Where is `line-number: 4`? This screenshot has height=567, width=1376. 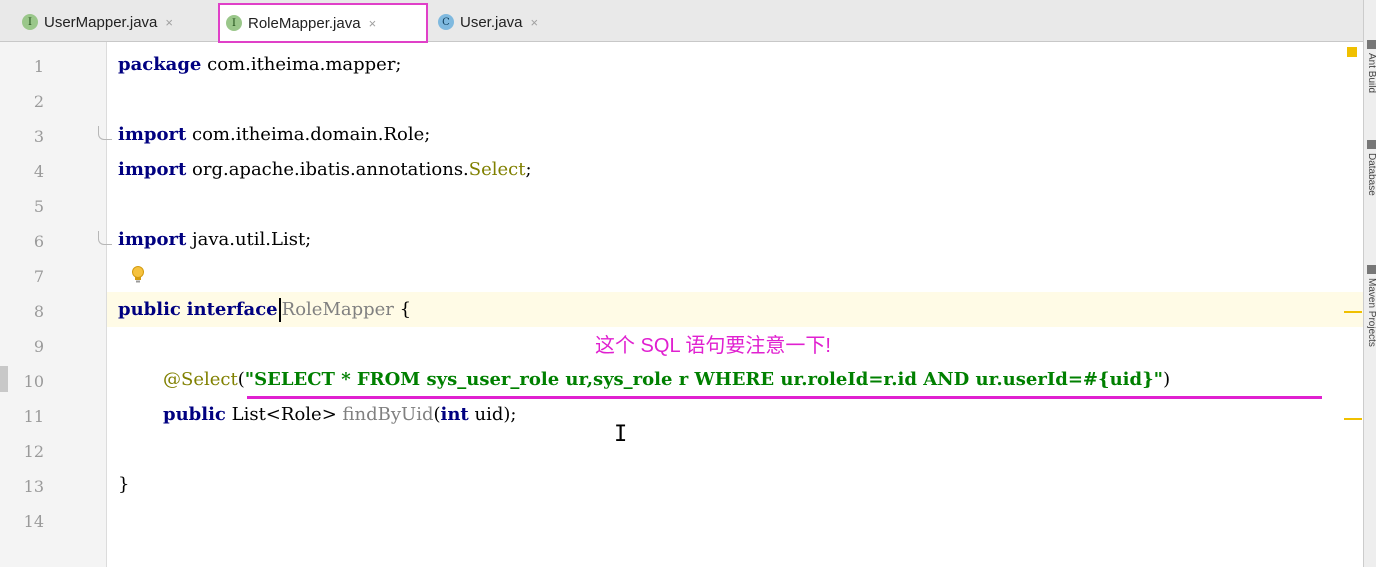
line-number: 4 is located at coordinates (38, 171).